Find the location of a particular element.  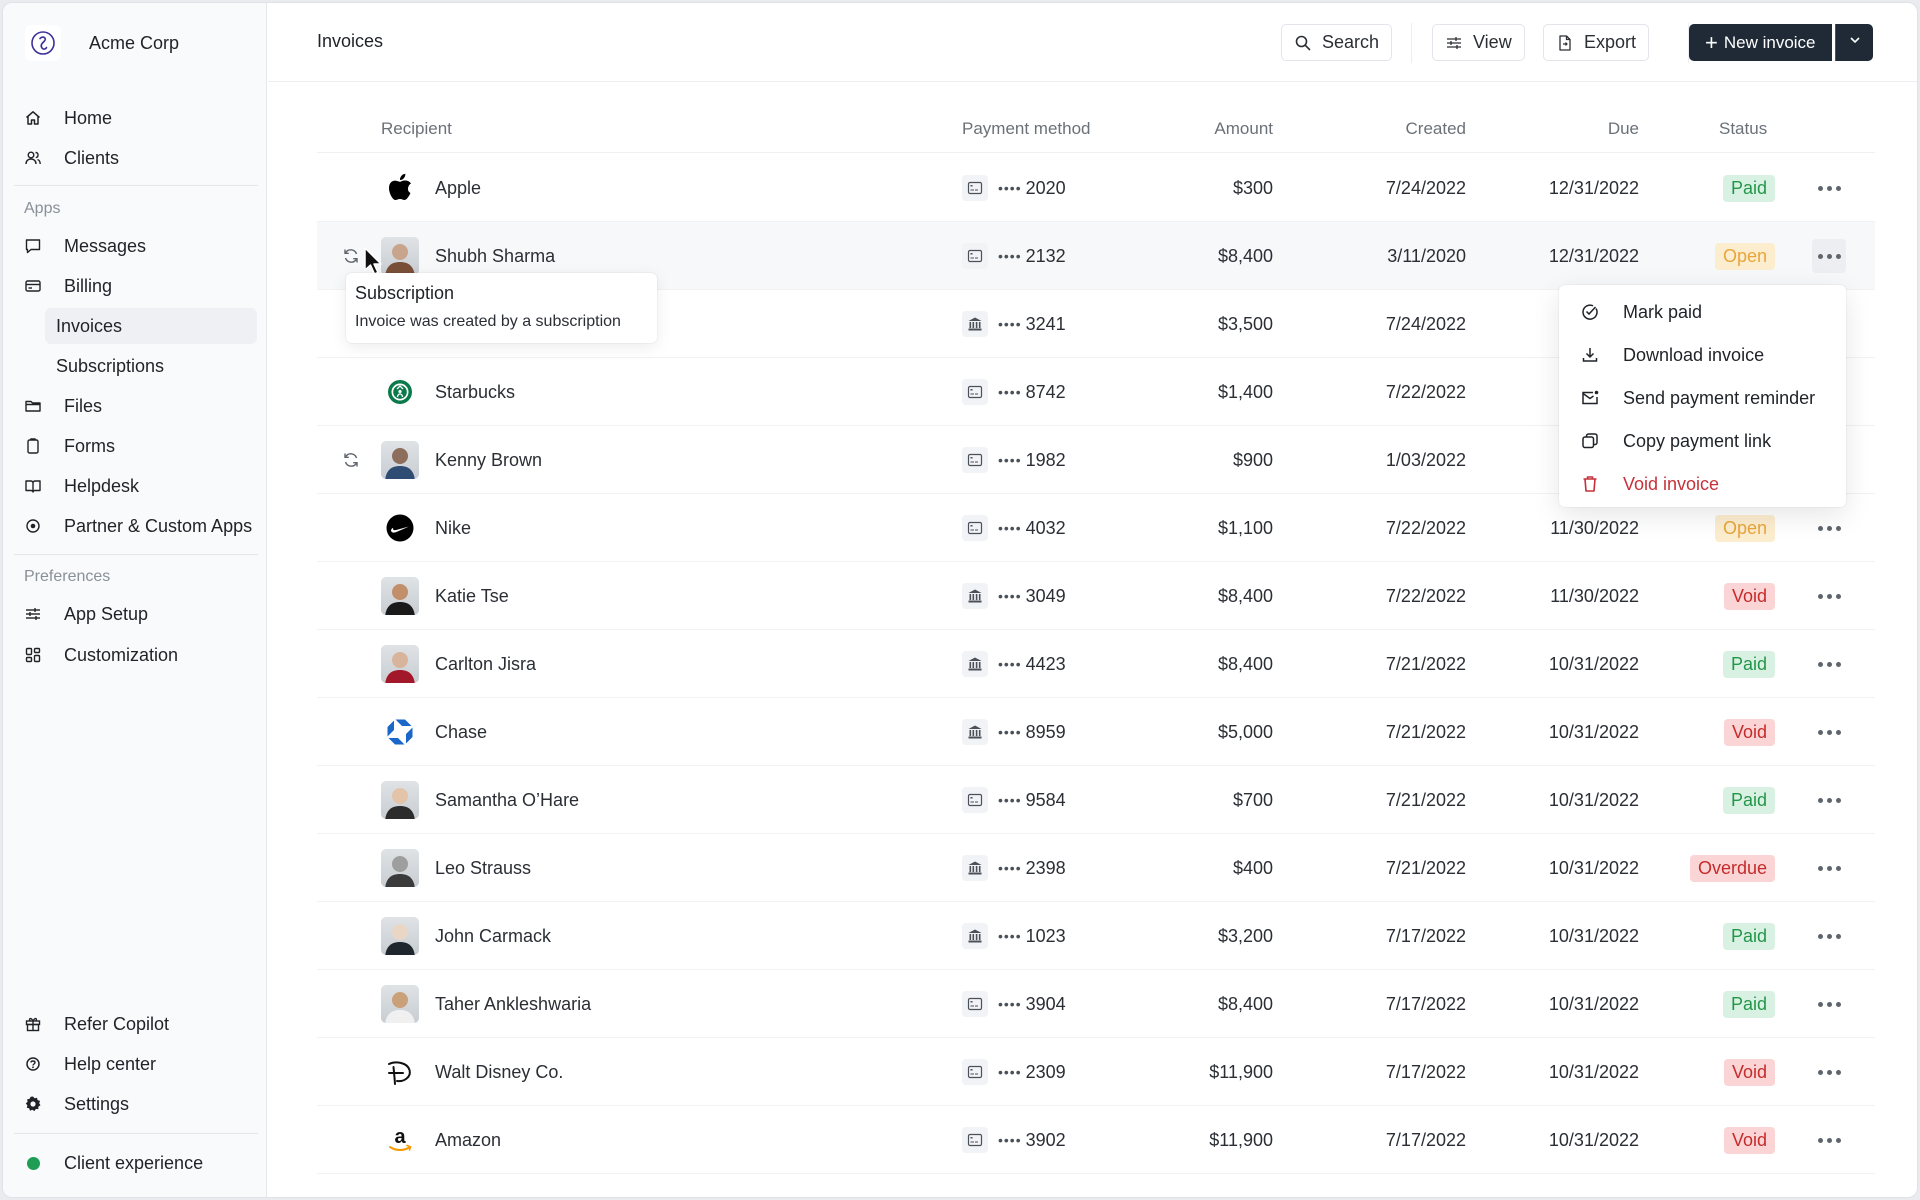

sidebar-item-home: Home is located at coordinates (135, 118).